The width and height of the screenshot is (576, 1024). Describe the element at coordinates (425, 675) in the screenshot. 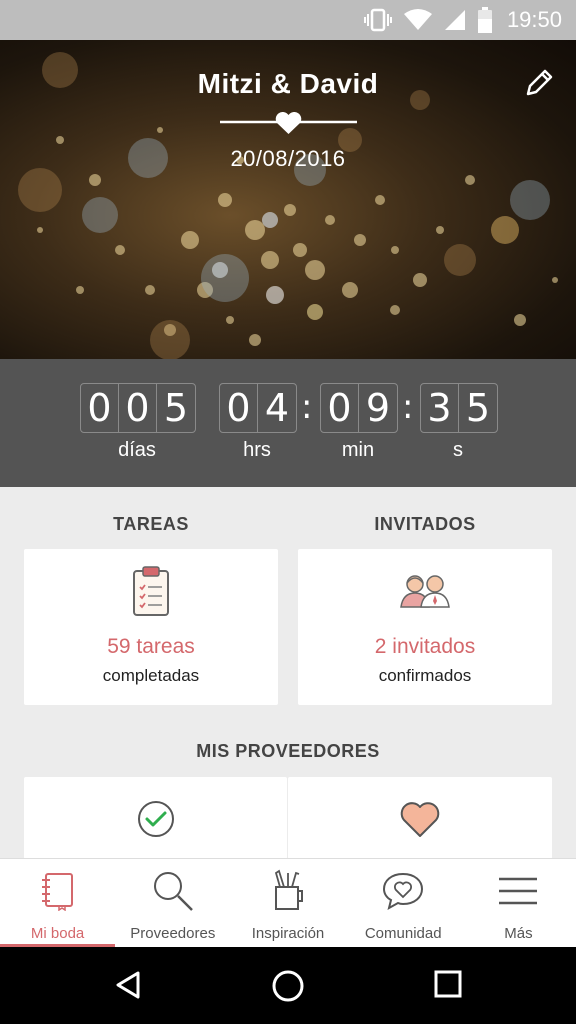

I see `guests-sub: confirmados` at that location.